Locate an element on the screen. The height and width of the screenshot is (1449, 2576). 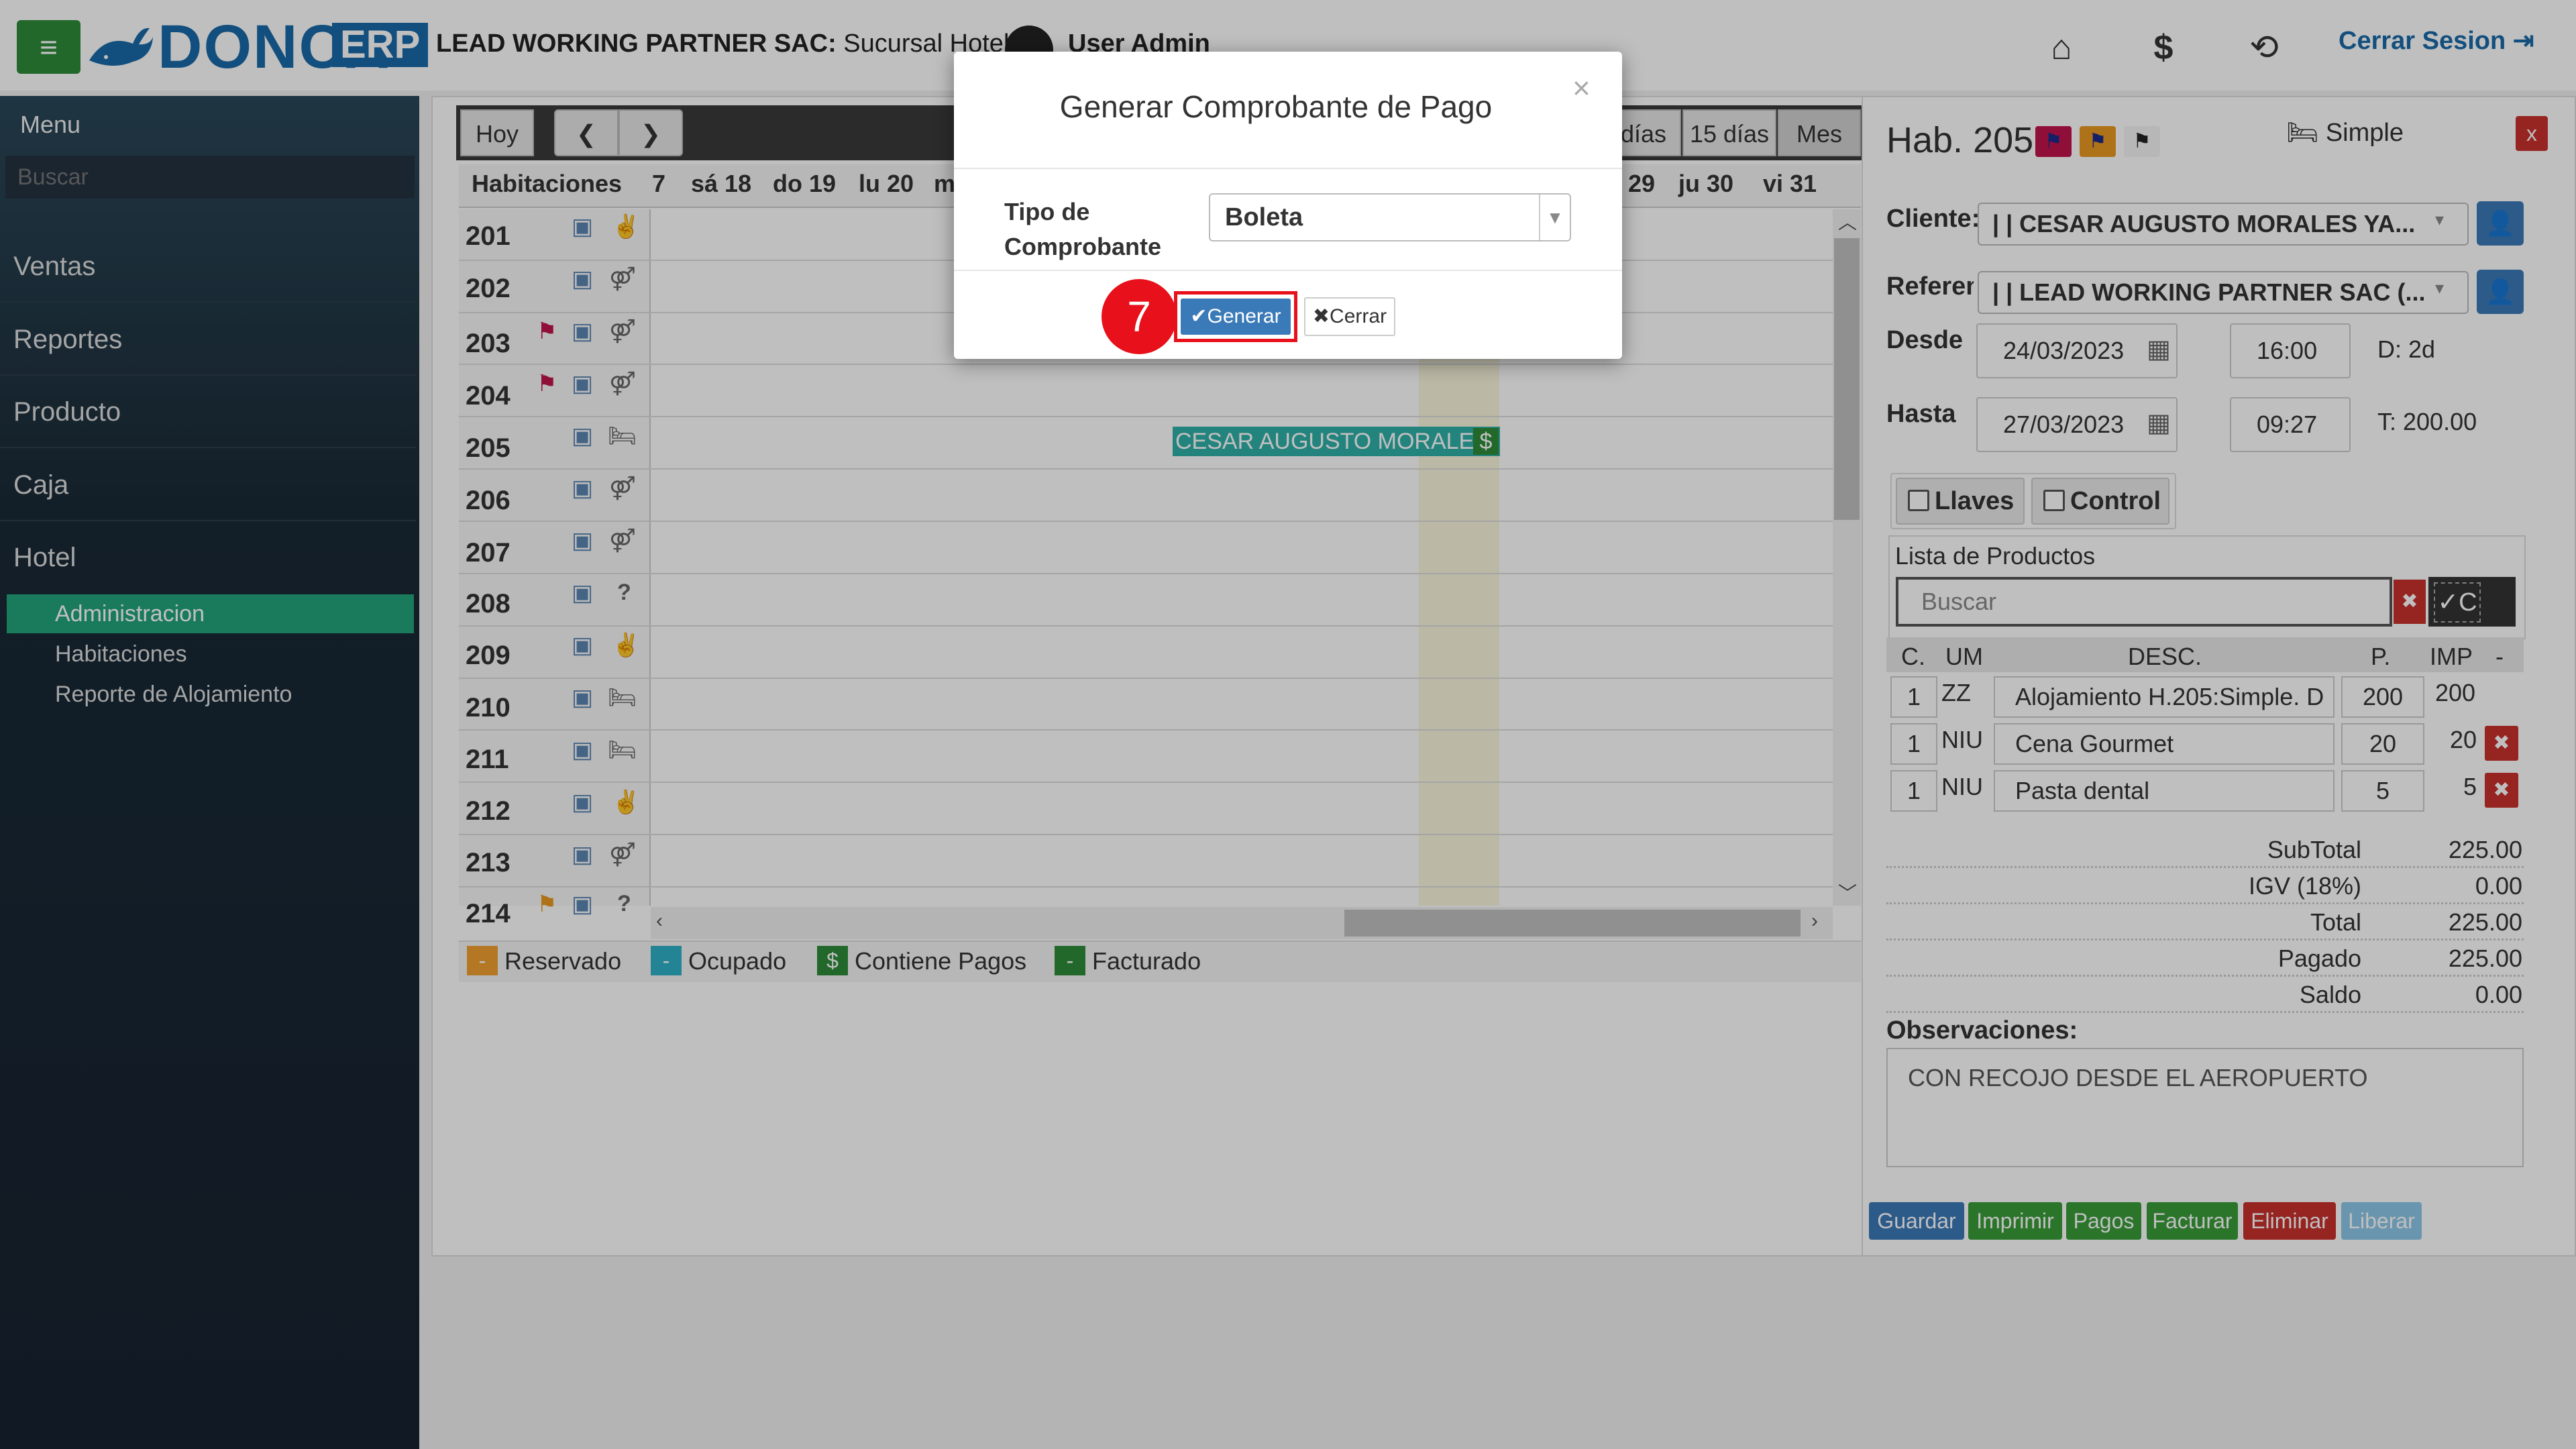
generar-button: ✔Generar is located at coordinates (1236, 317).